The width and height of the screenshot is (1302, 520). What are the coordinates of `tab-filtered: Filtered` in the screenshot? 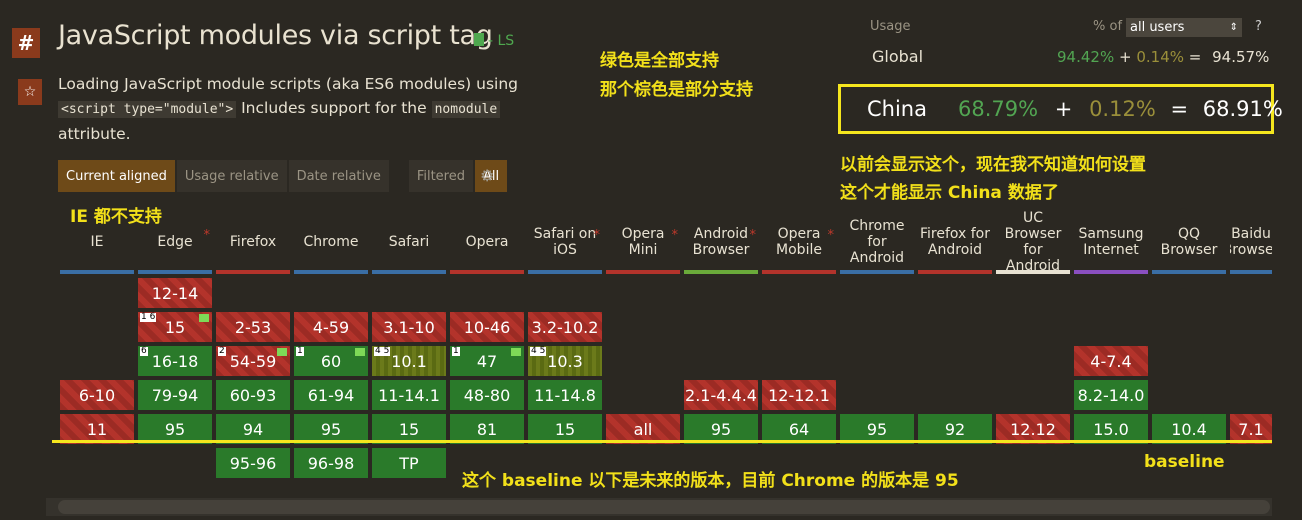 It's located at (440, 176).